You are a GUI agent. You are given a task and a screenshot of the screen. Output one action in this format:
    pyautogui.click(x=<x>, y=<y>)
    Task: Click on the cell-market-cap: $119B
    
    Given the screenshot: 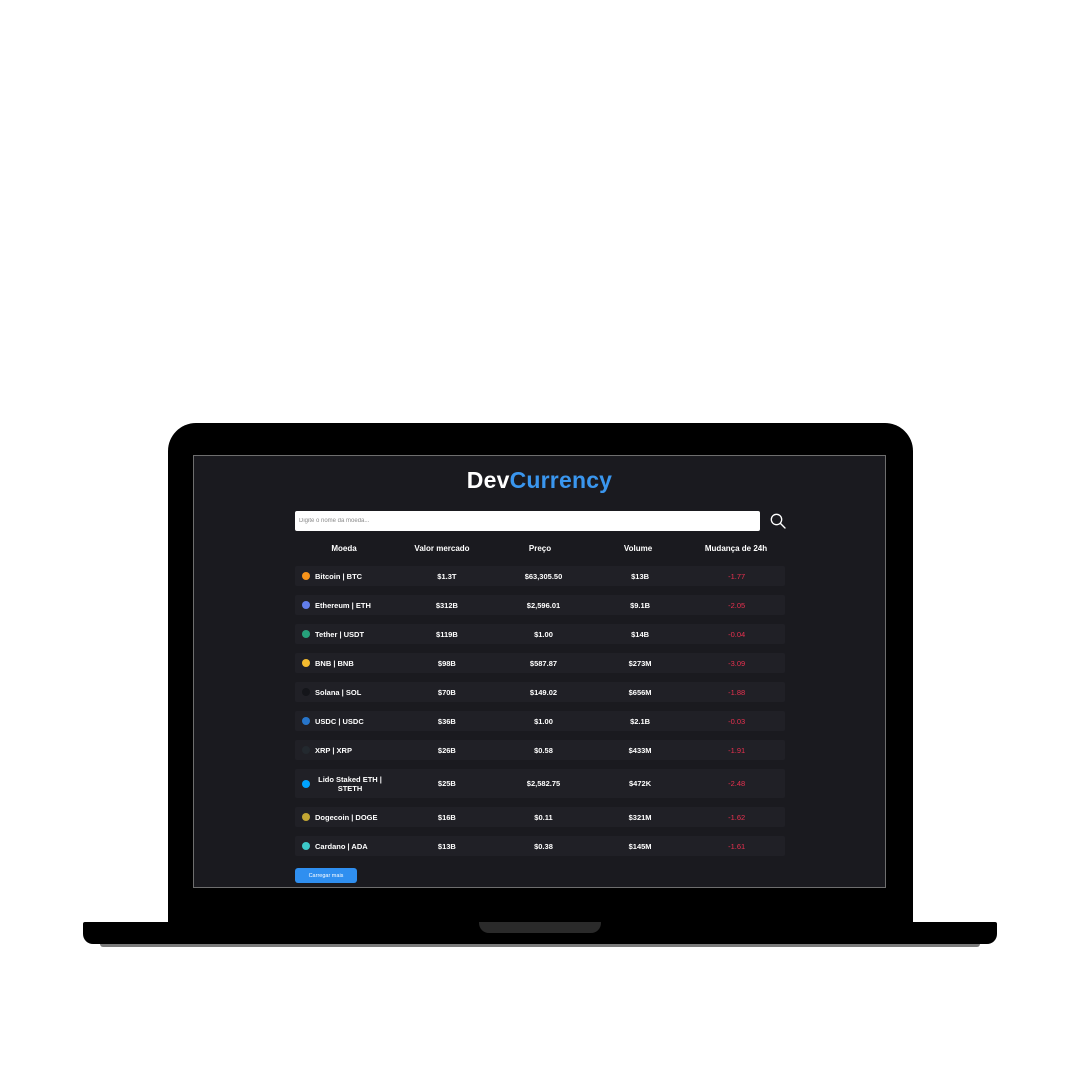 What is the action you would take?
    pyautogui.click(x=447, y=634)
    